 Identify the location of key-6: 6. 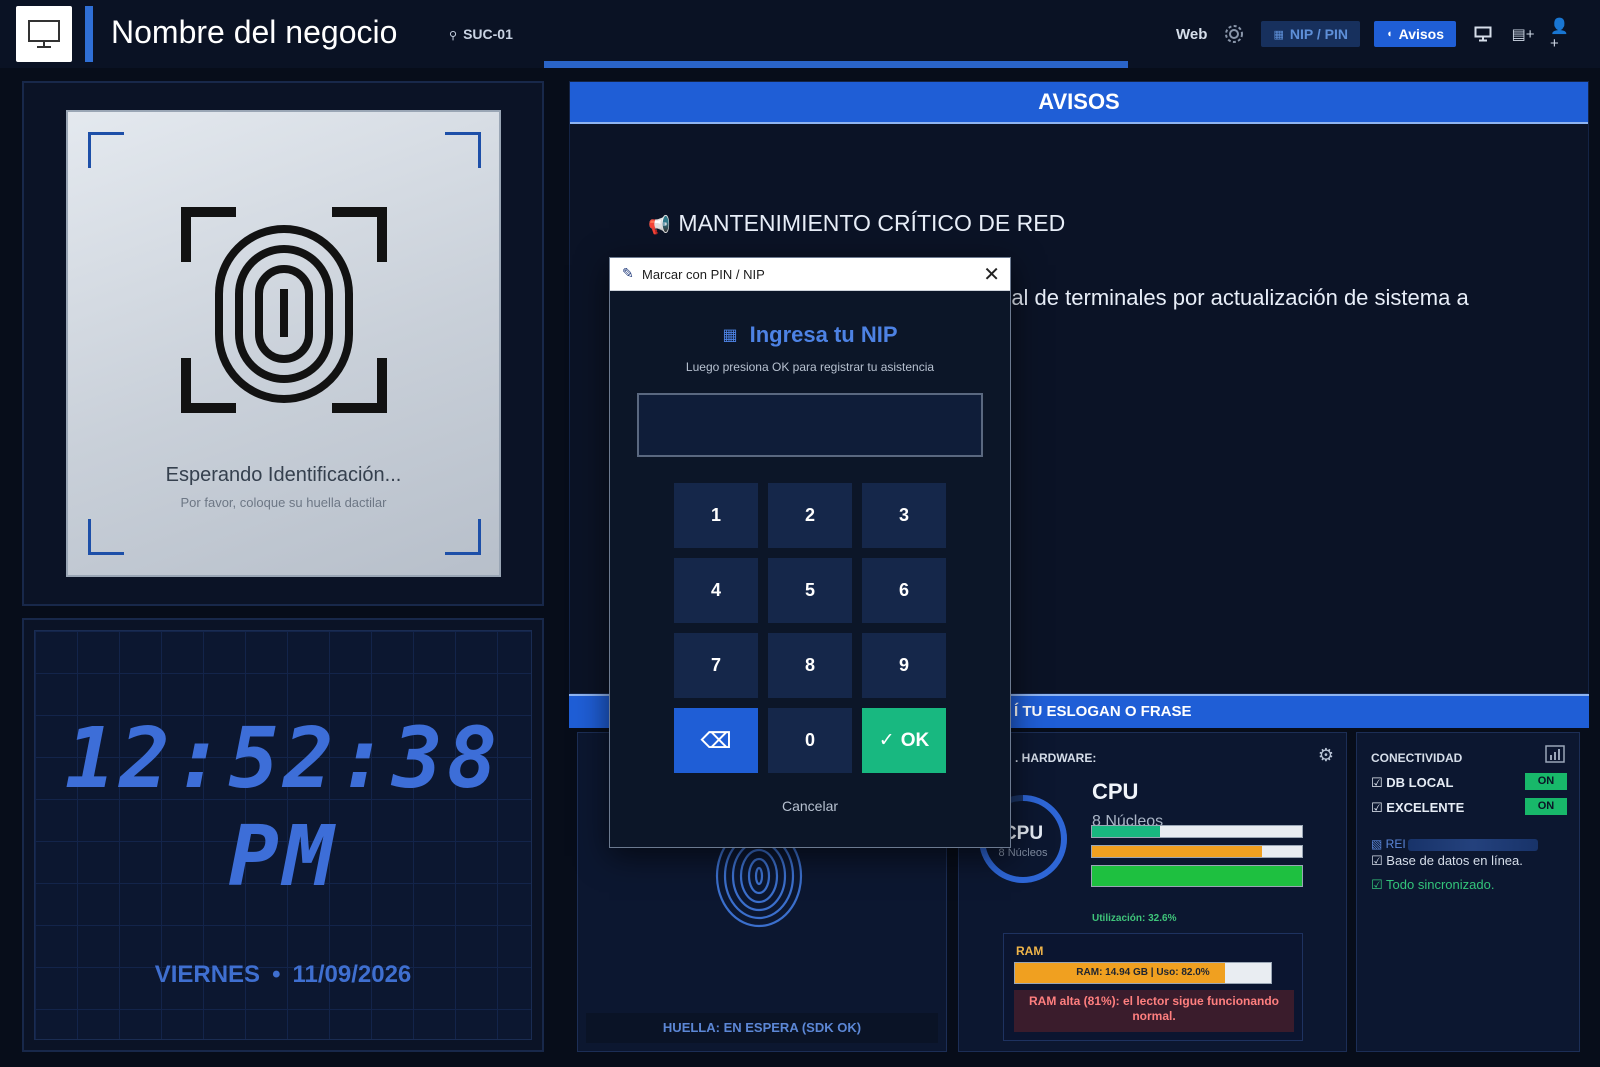
(904, 590).